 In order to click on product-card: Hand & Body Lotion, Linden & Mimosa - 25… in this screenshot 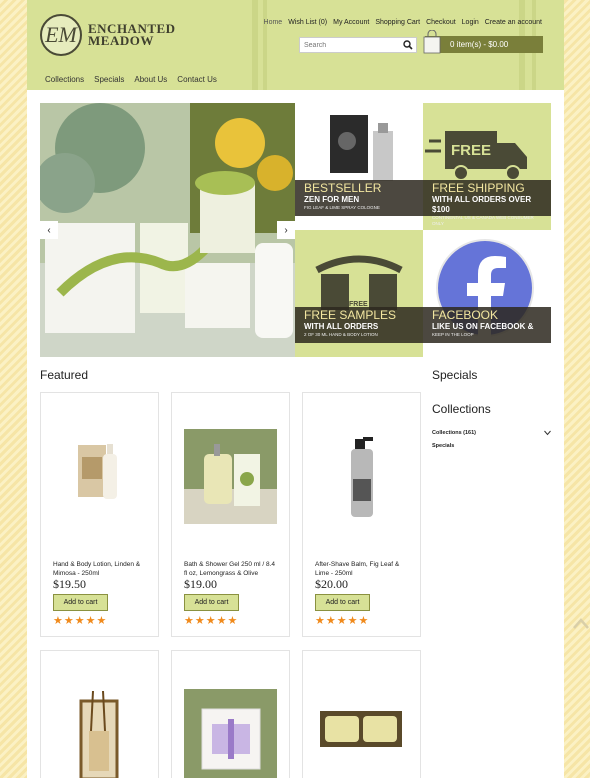, I will do `click(99, 514)`.